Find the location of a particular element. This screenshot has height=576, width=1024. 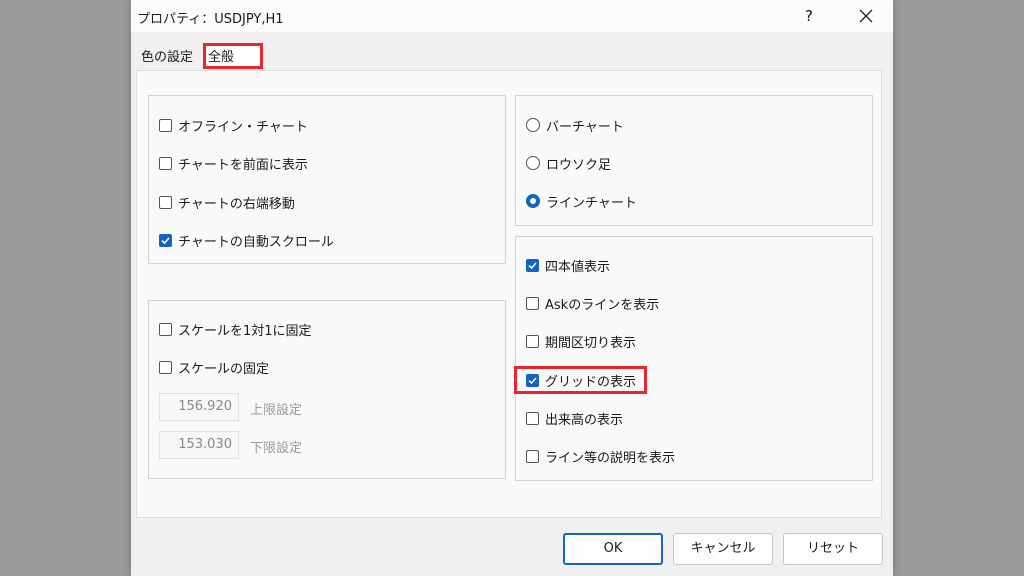

chart-autoscroll-checkbox is located at coordinates (165, 240).